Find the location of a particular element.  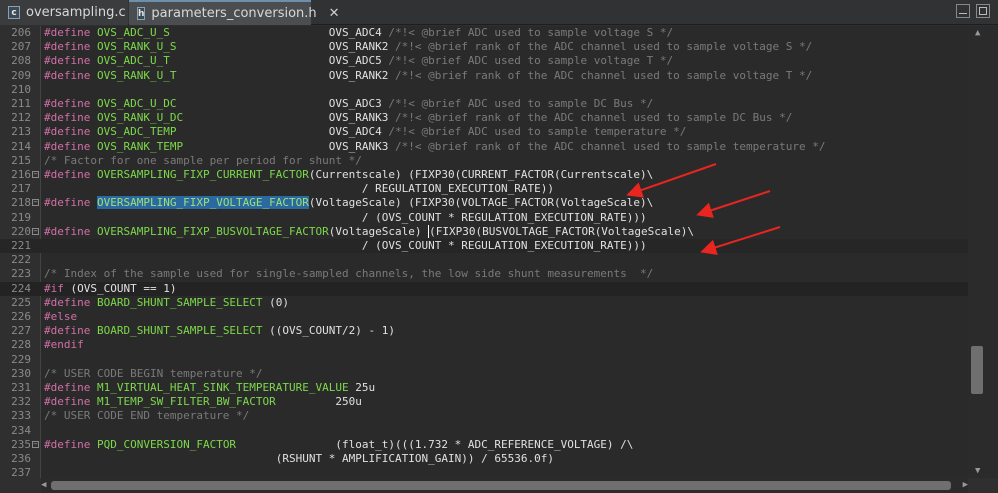

tab-label: oversampling.c is located at coordinates (76, 12).